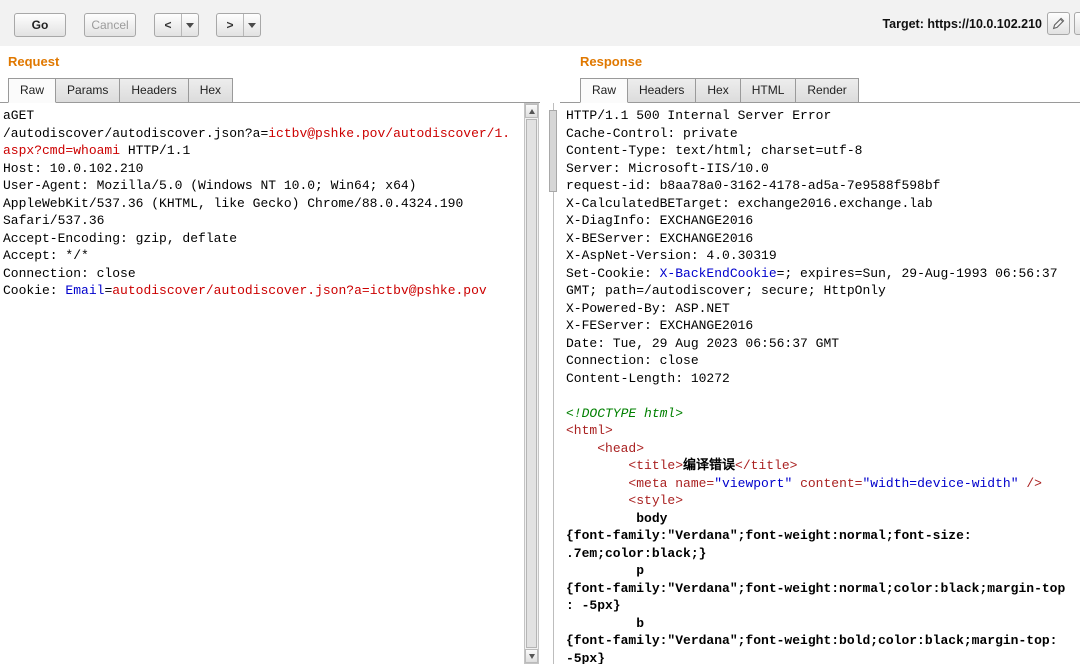 Image resolution: width=1080 pixels, height=664 pixels. What do you see at coordinates (589, 430) in the screenshot?
I see `editor-line: <html>` at bounding box center [589, 430].